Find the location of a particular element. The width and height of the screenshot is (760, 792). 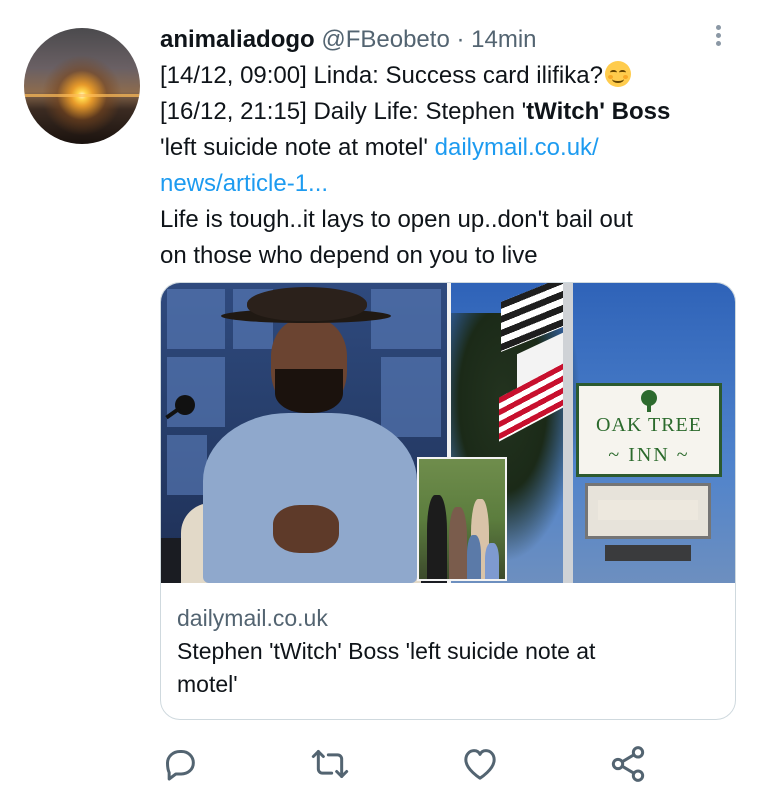

tweet-time: 14min is located at coordinates (503, 39).